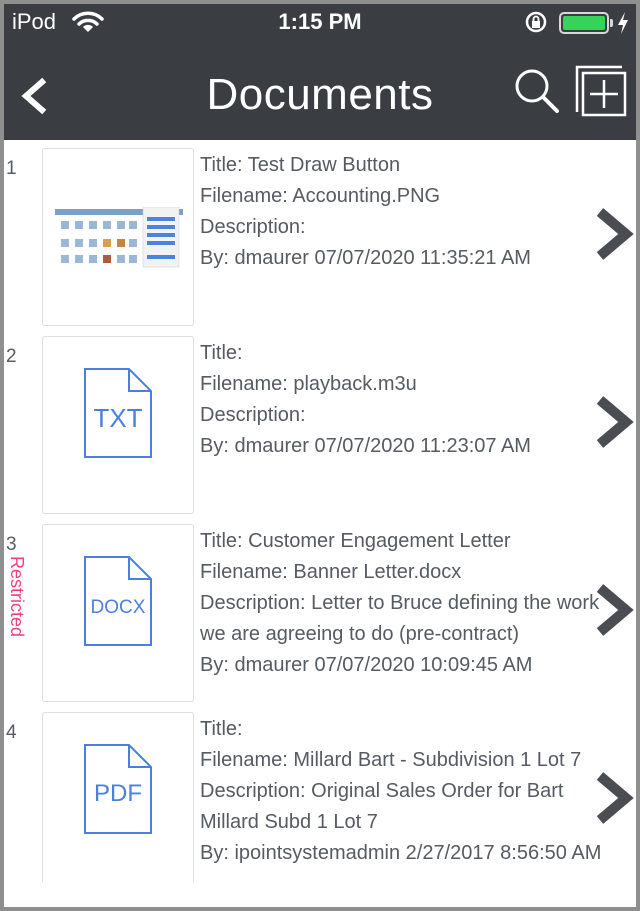 This screenshot has width=640, height=911. I want to click on txt-file-icon: TXT, so click(118, 413).